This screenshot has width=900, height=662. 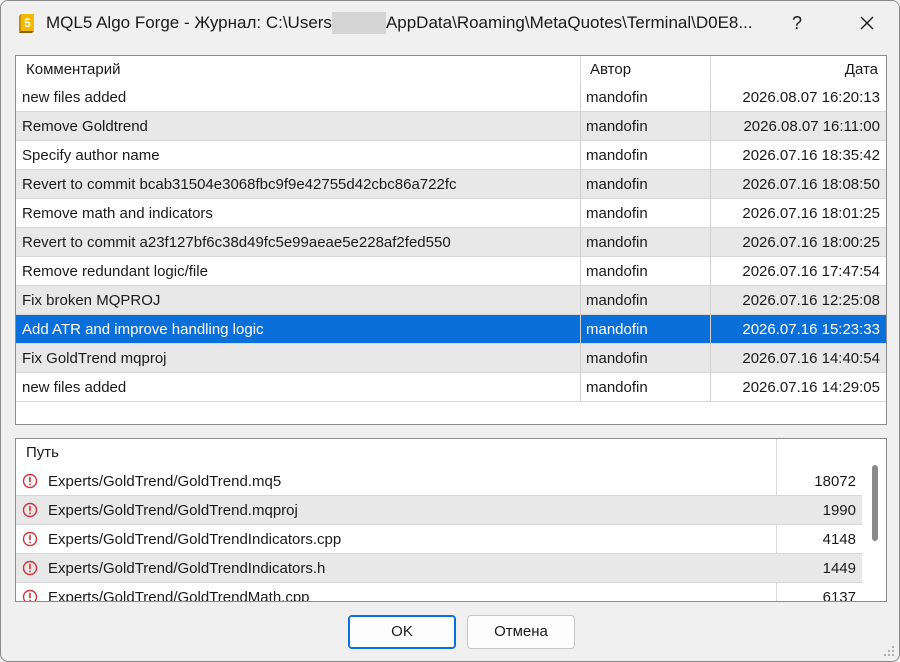 I want to click on commit-comment: Add ATR and improve handling logic, so click(x=143, y=329).